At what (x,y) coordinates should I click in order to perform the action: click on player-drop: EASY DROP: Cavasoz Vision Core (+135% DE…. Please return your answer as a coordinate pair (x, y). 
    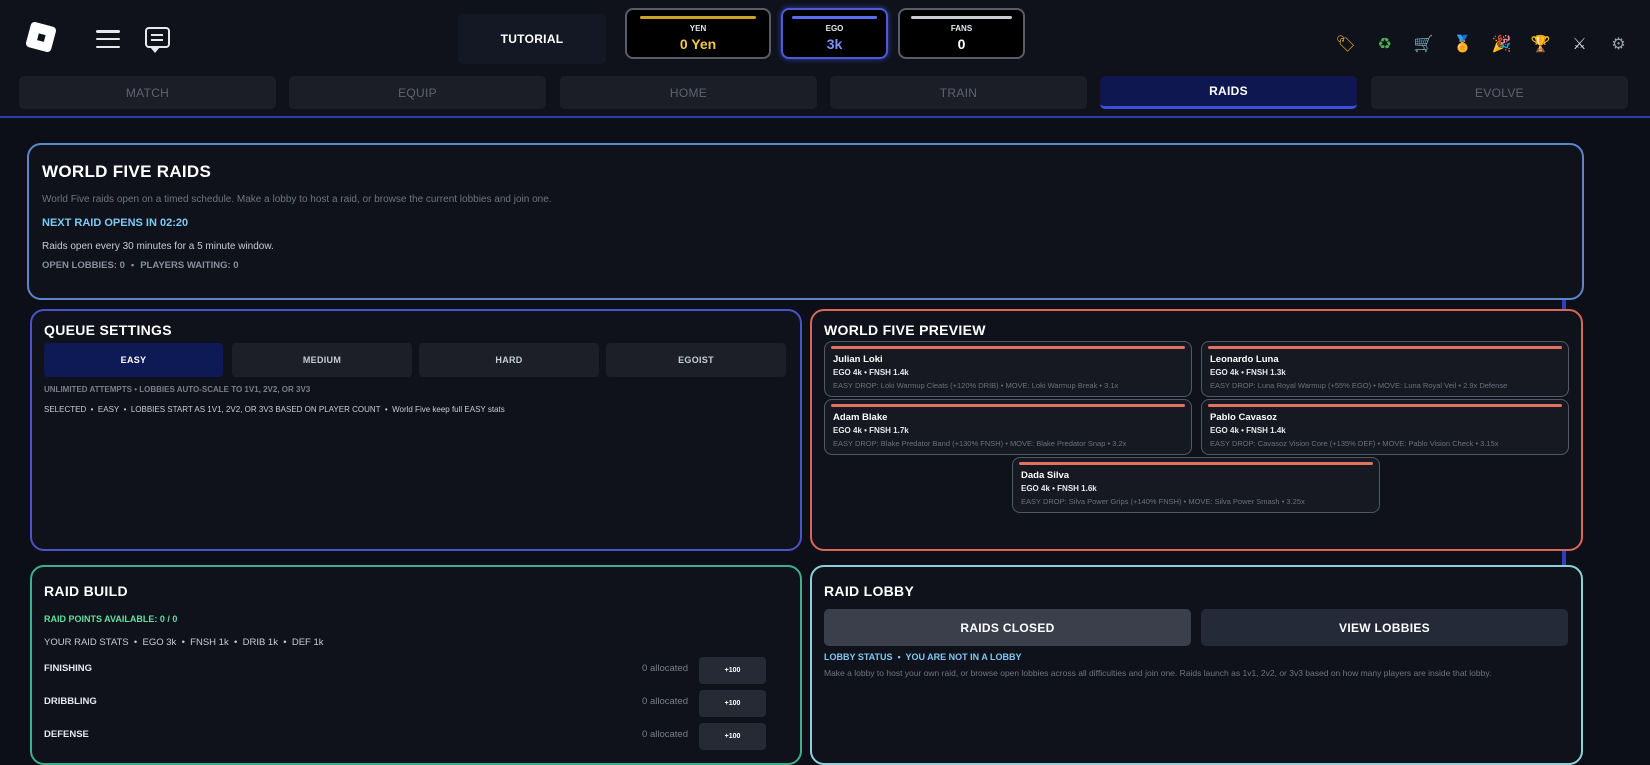
    Looking at the image, I should click on (1354, 443).